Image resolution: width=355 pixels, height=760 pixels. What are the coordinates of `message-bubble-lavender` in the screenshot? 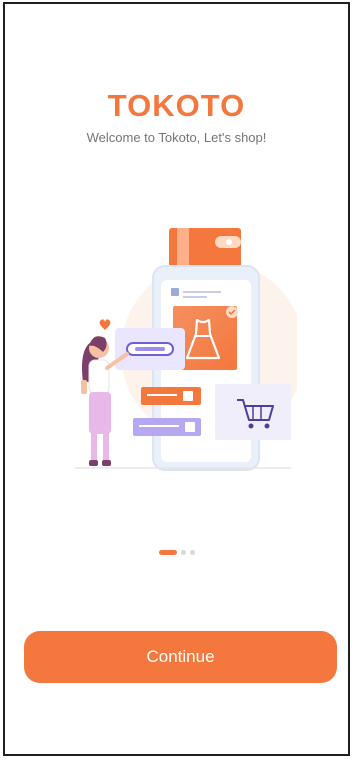 It's located at (167, 427).